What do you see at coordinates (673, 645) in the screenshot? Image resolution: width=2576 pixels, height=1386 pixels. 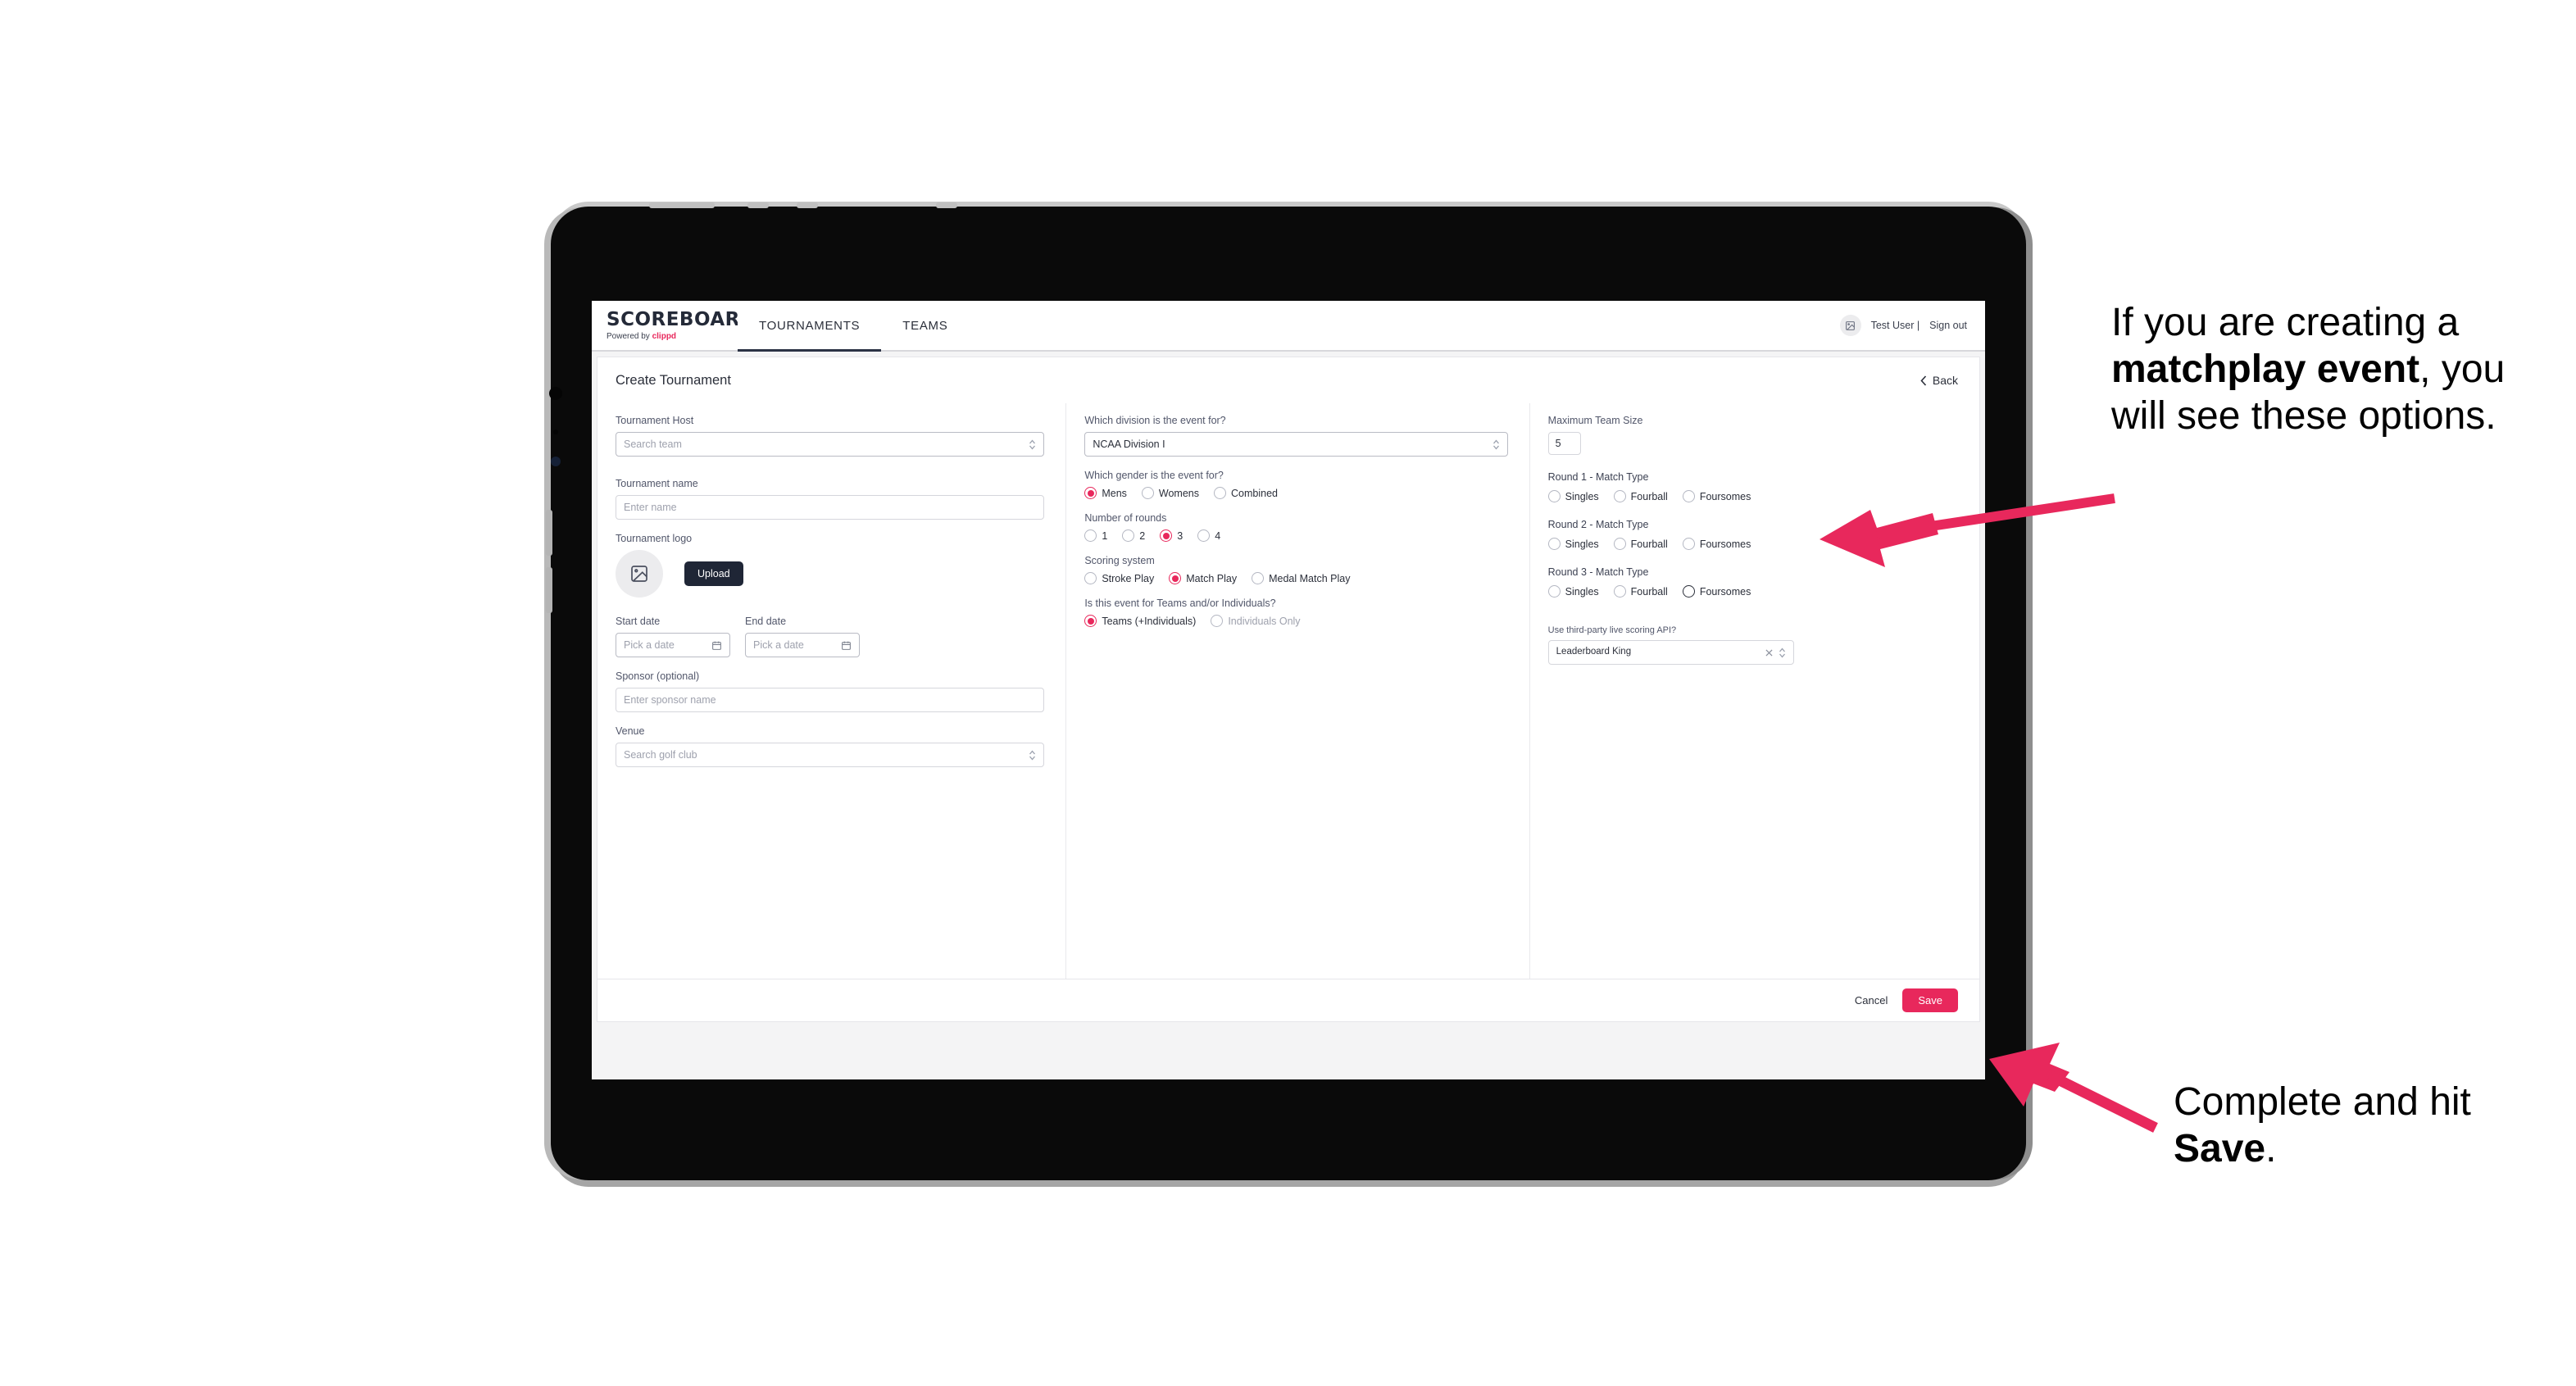 I see `start-date-input: Pick a date` at bounding box center [673, 645].